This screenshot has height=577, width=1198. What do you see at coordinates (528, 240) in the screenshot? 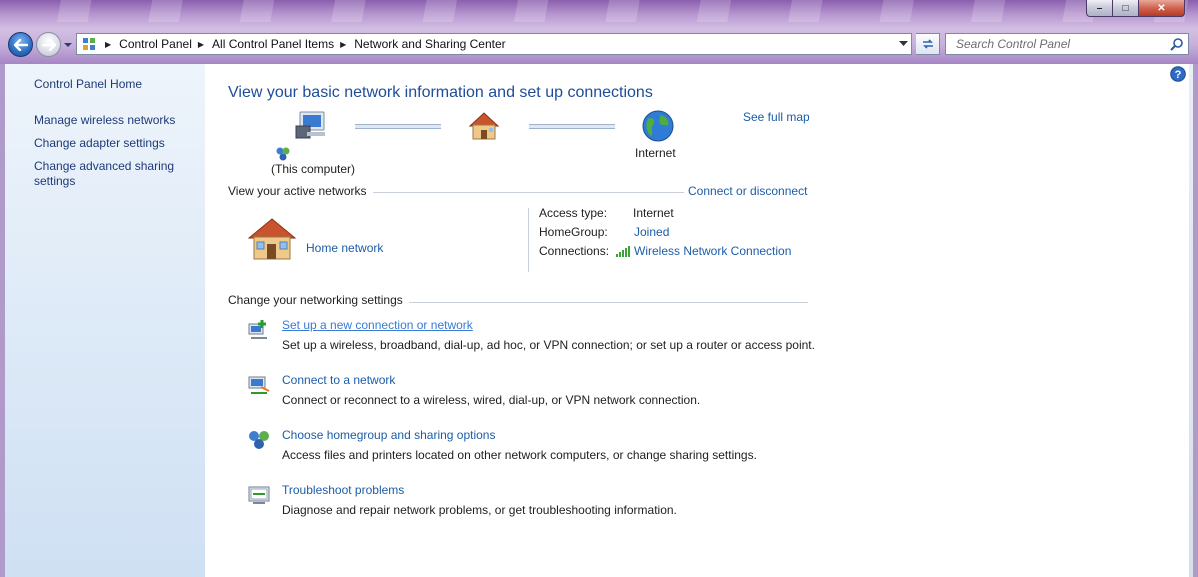
I see `vertical-divider` at bounding box center [528, 240].